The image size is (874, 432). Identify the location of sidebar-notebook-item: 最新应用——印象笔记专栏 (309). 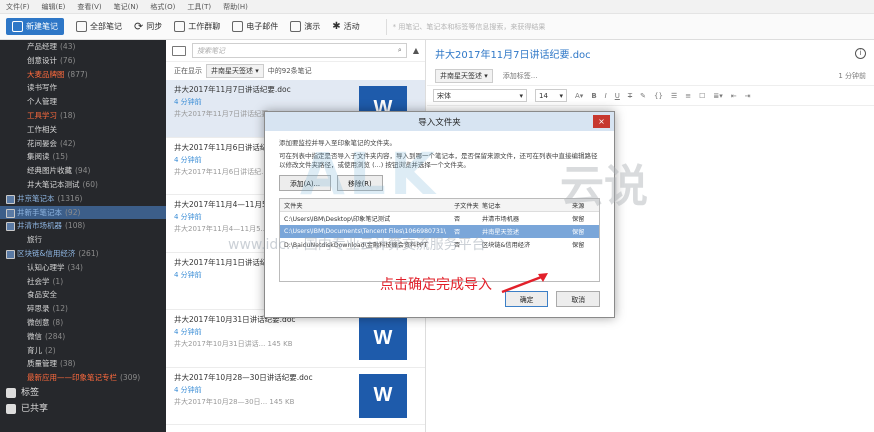
(83, 378).